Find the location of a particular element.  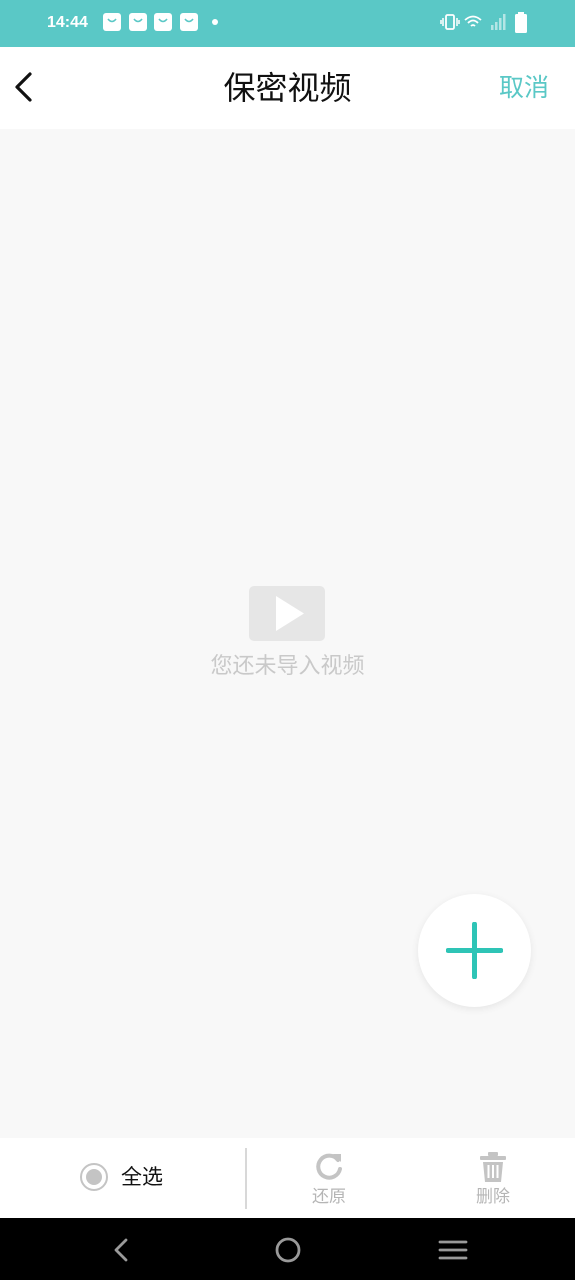

nav-menu-button is located at coordinates (453, 1250).